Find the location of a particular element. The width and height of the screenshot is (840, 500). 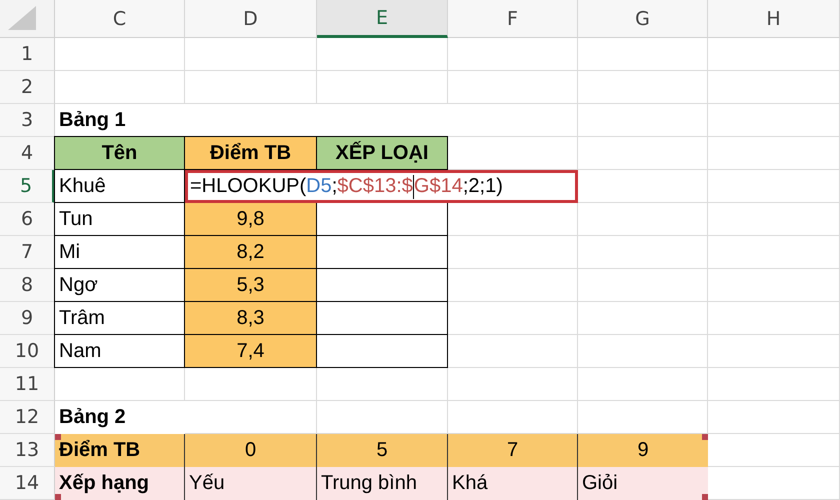

formula-editor: =HLOOKUP(D5;$C$13:$G$14;2;1) is located at coordinates (381, 186).